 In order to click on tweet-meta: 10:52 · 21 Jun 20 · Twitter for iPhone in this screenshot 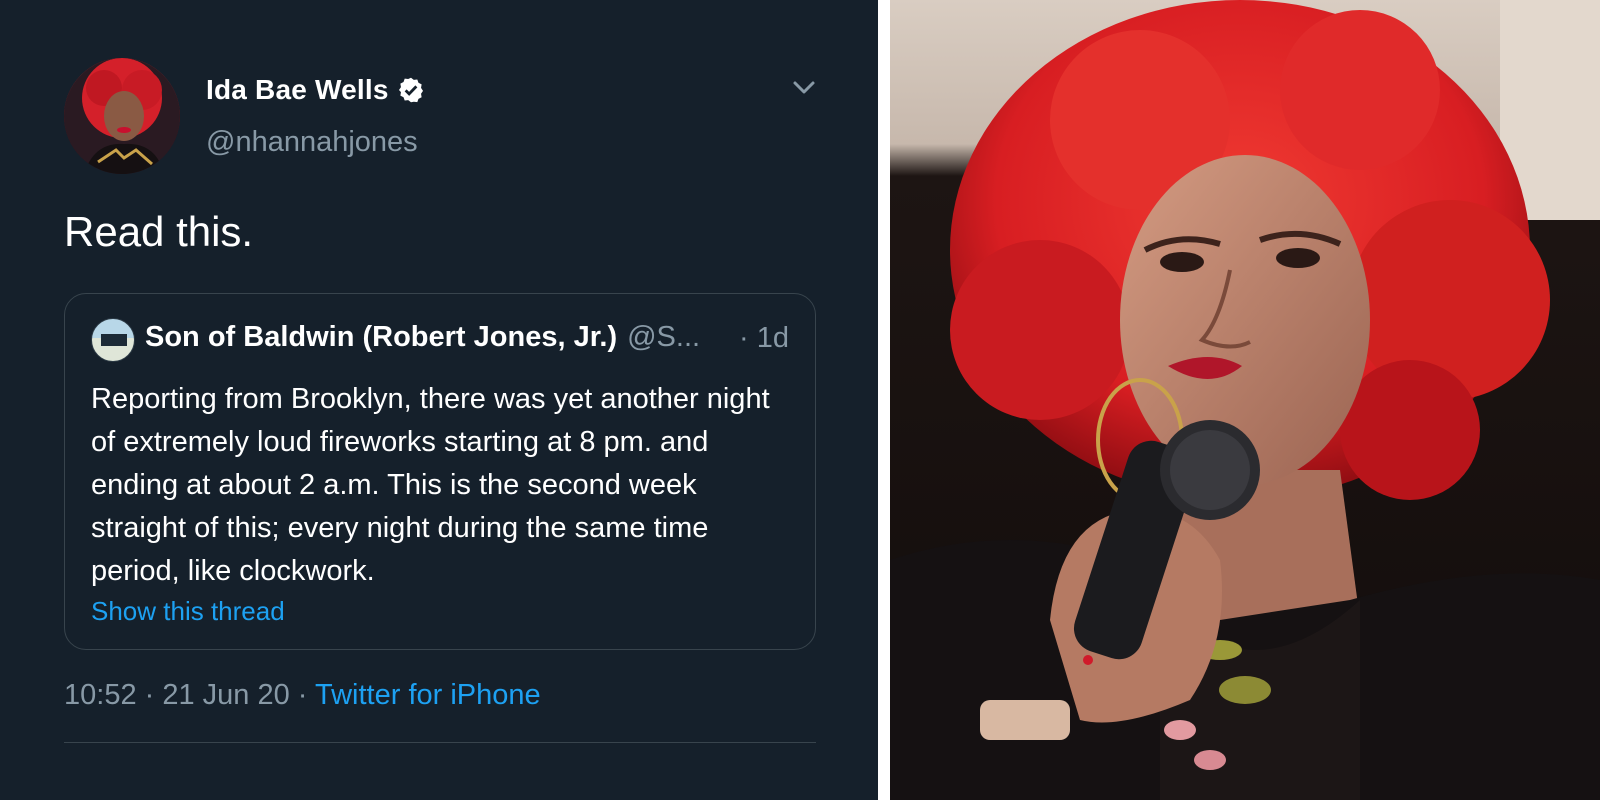, I will do `click(302, 695)`.